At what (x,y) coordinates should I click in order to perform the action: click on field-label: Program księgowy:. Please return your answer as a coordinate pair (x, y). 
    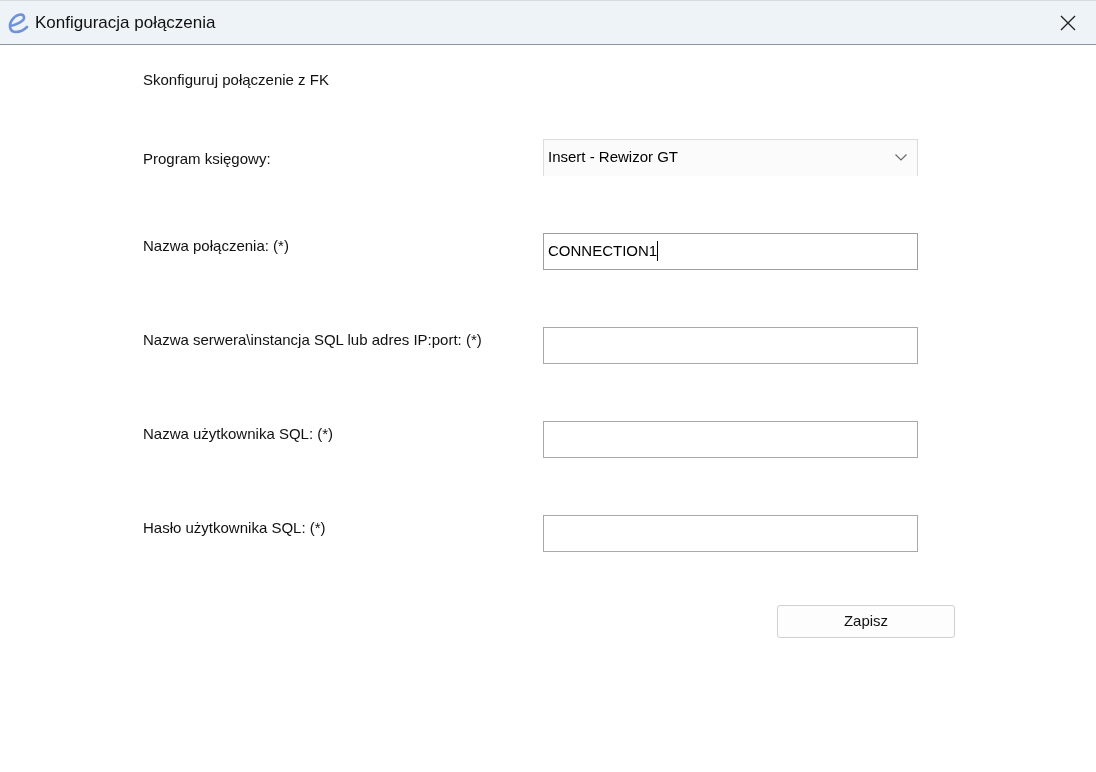
    Looking at the image, I should click on (207, 158).